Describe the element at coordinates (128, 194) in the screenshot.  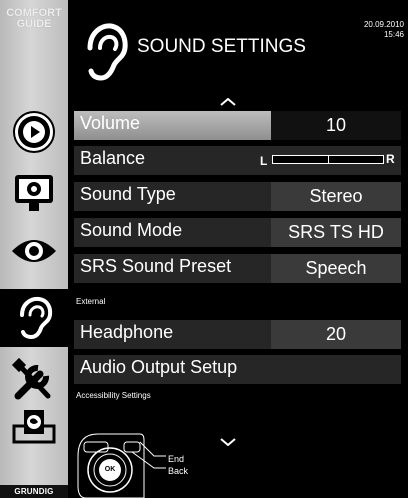
I see `sound-type-label: Sound Type` at that location.